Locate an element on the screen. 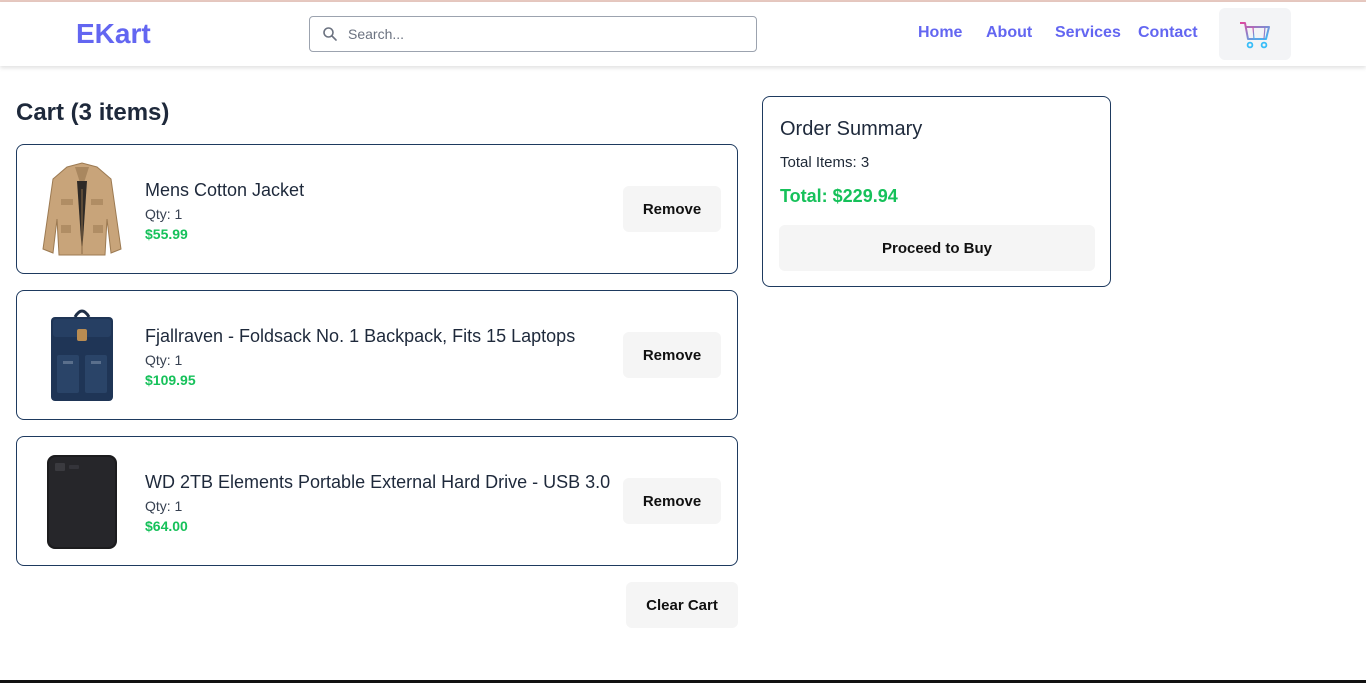  nav-home: Home is located at coordinates (940, 33).